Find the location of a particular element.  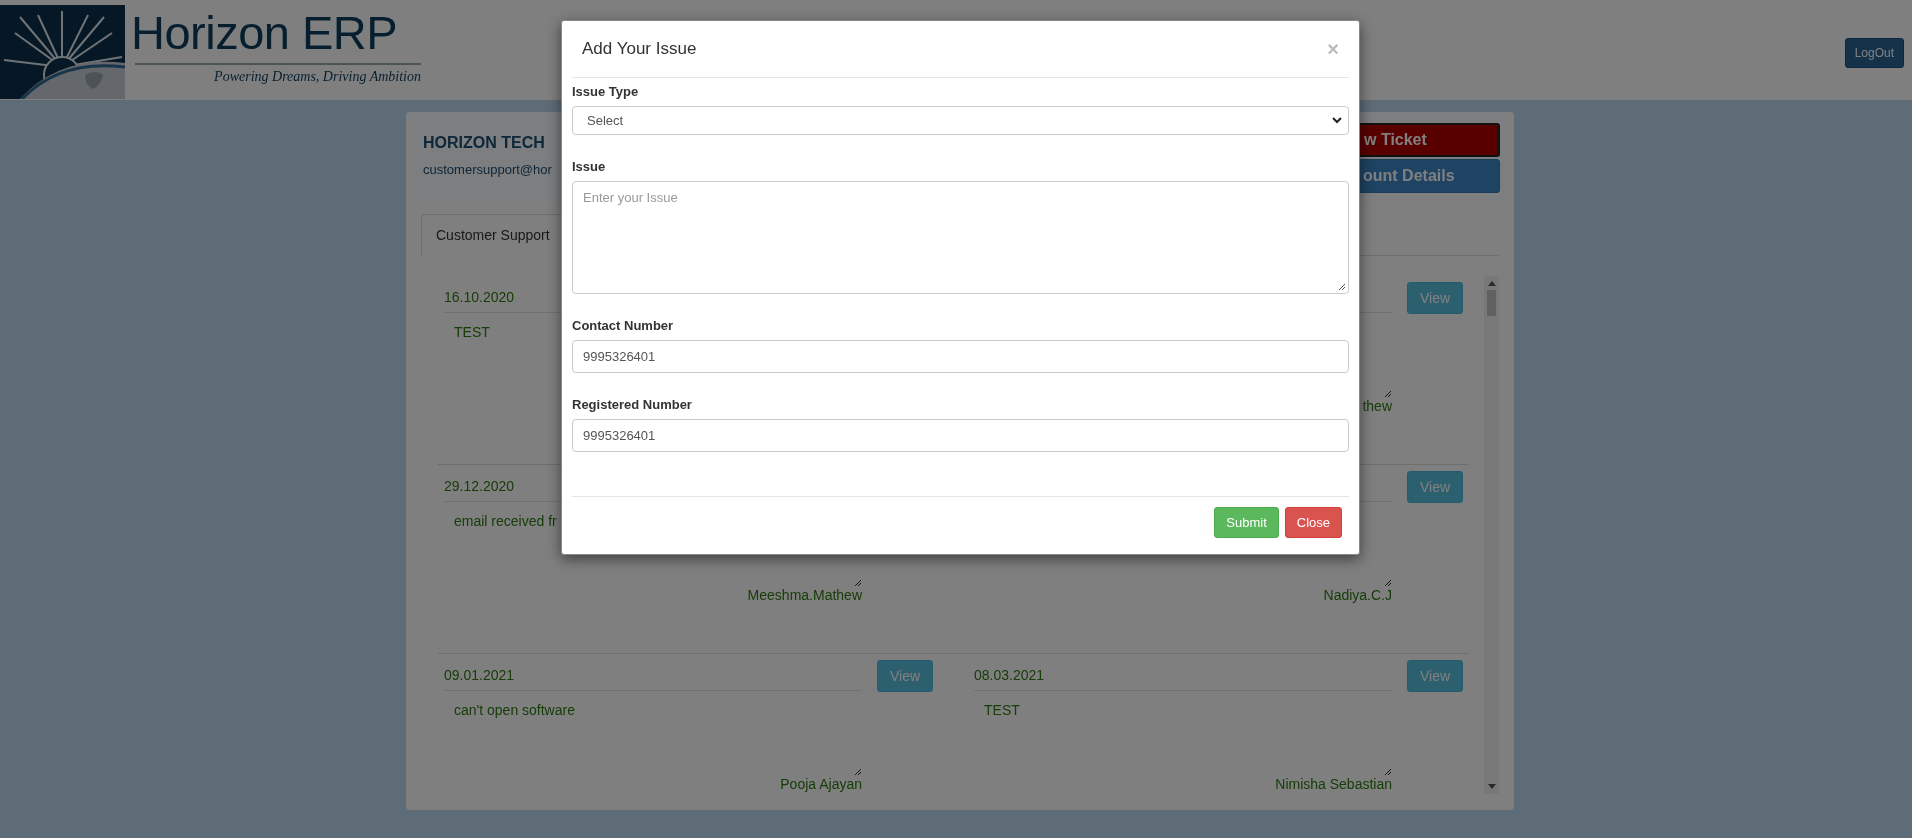

scrollbar-thumb is located at coordinates (1491, 303).